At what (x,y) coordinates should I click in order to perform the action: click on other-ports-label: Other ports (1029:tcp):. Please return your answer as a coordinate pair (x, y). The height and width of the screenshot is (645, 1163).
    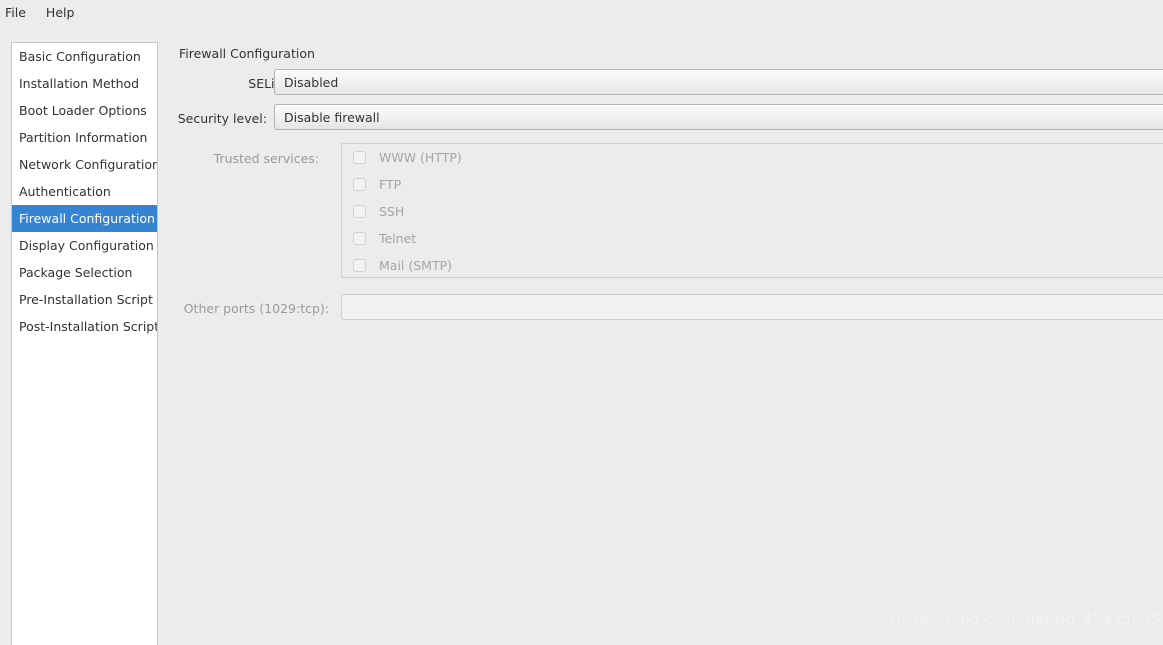
    Looking at the image, I should click on (256, 308).